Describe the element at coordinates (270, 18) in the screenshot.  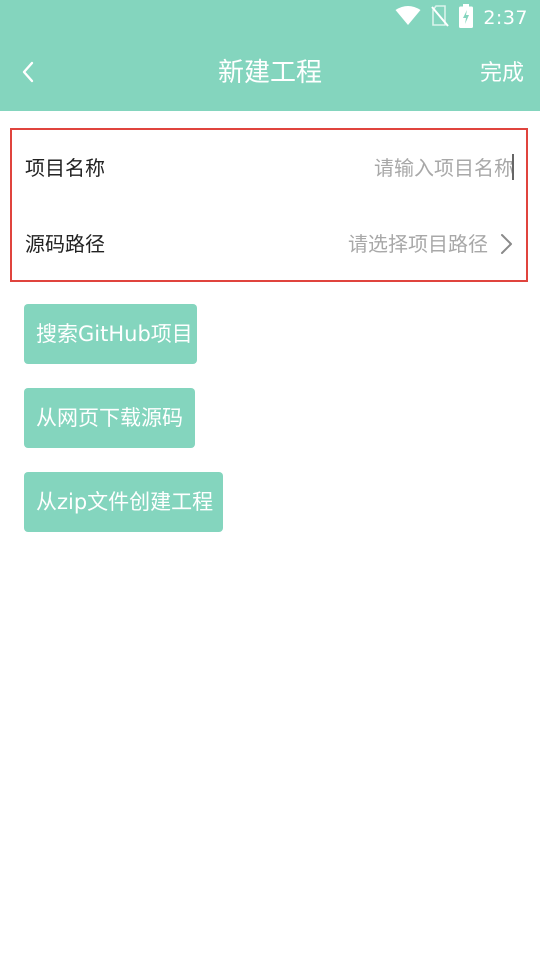
I see `status-bar: 2:37` at that location.